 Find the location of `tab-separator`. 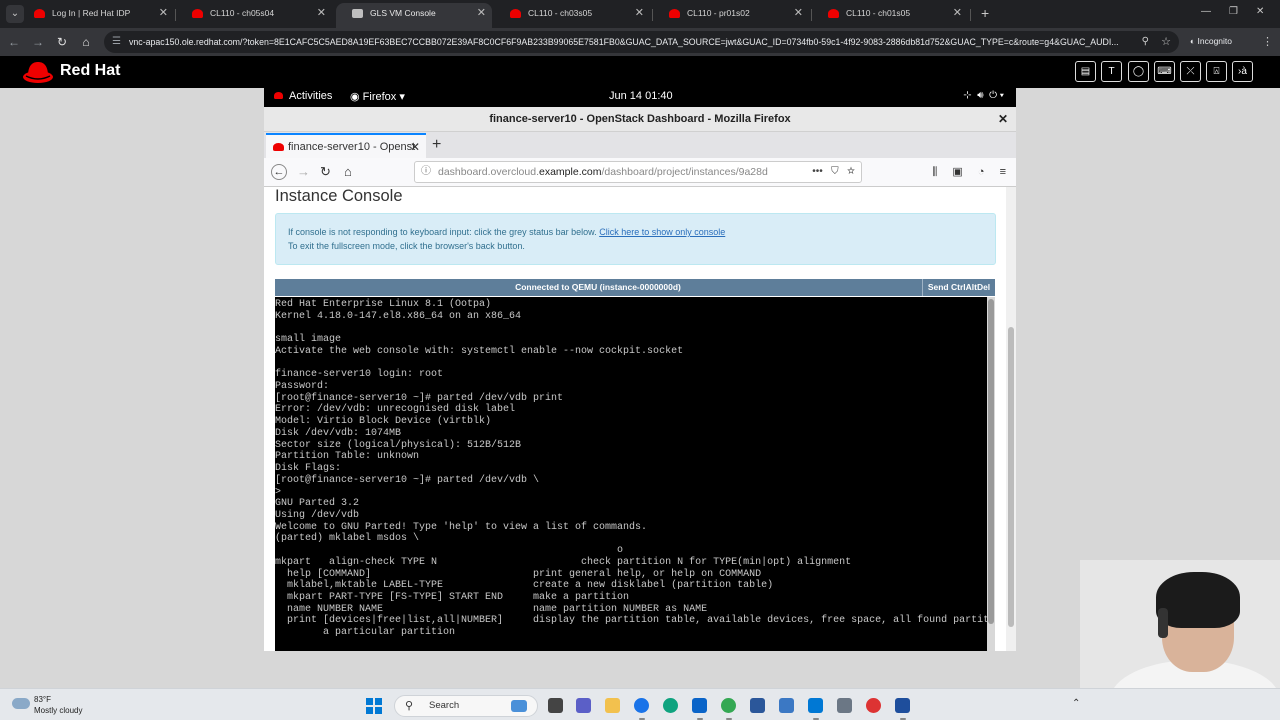

tab-separator is located at coordinates (652, 15).